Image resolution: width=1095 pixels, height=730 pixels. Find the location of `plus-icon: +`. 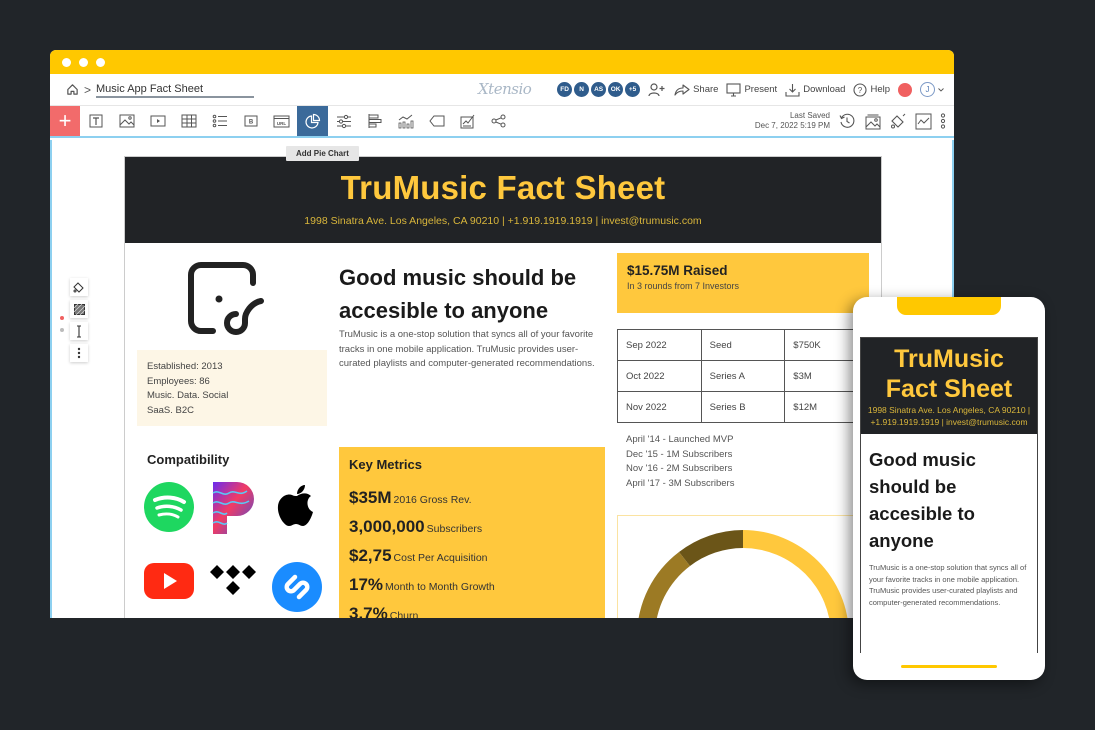

plus-icon: + is located at coordinates (65, 120).